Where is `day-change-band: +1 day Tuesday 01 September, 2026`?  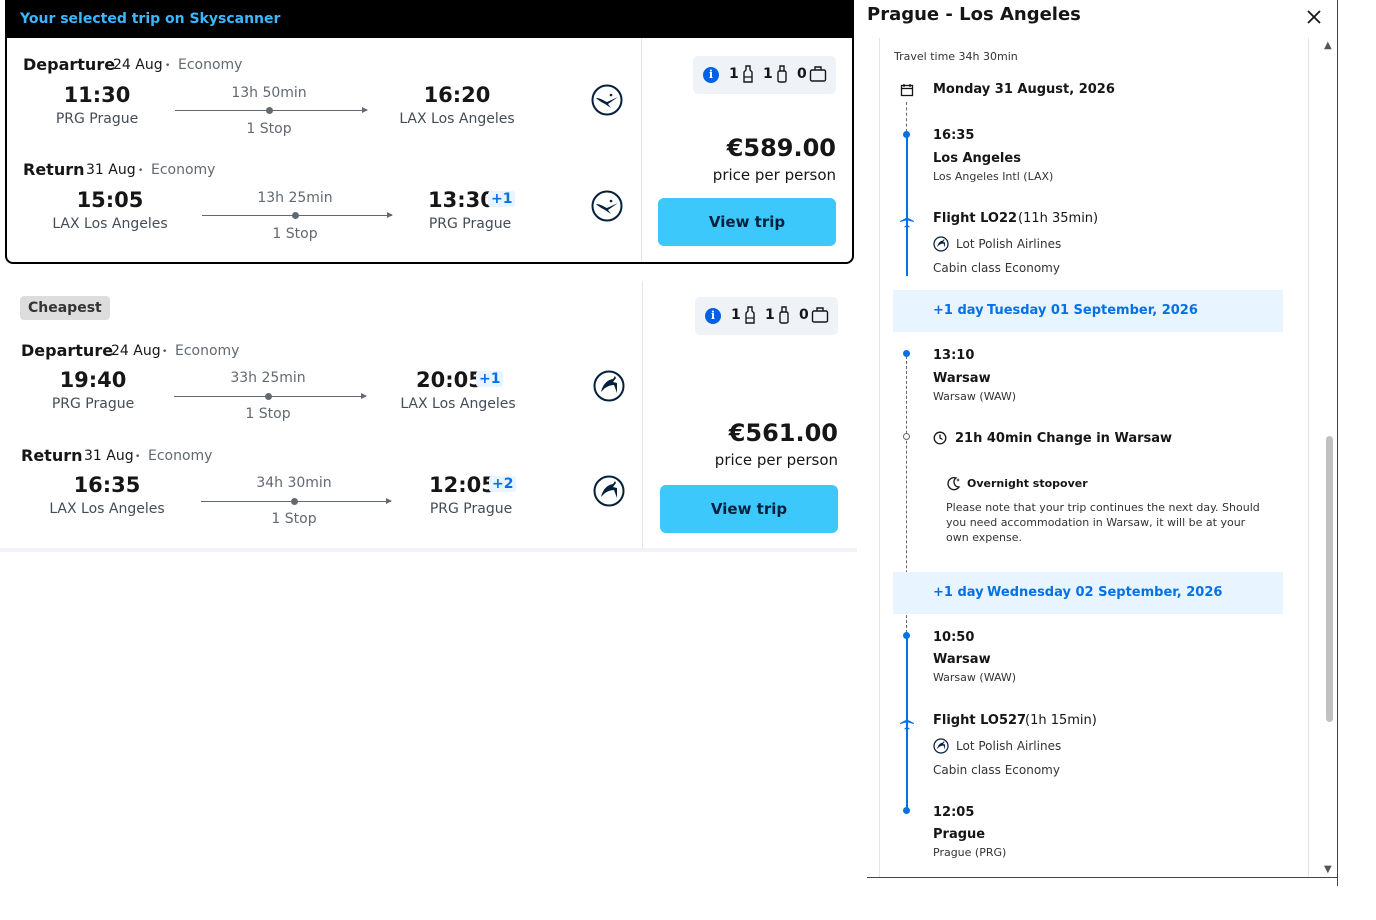
day-change-band: +1 day Tuesday 01 September, 2026 is located at coordinates (1088, 311).